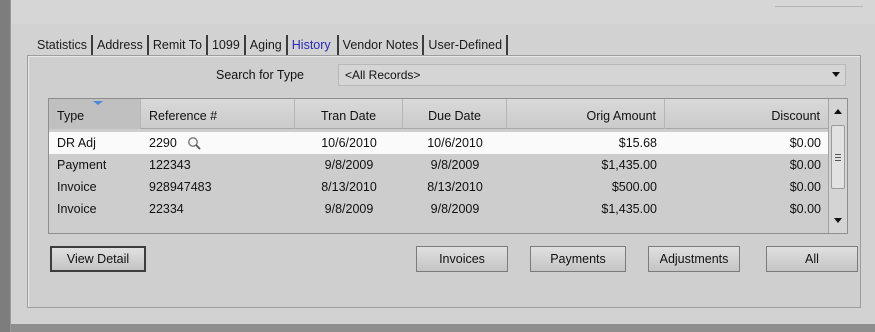  What do you see at coordinates (383, 75) in the screenshot?
I see `search-type-value: <All Records>` at bounding box center [383, 75].